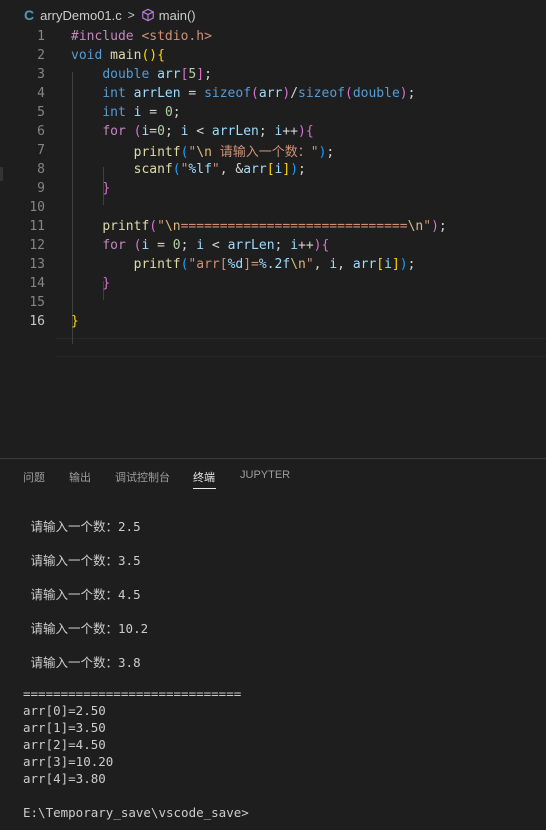  I want to click on line-number: 16, so click(37, 321).